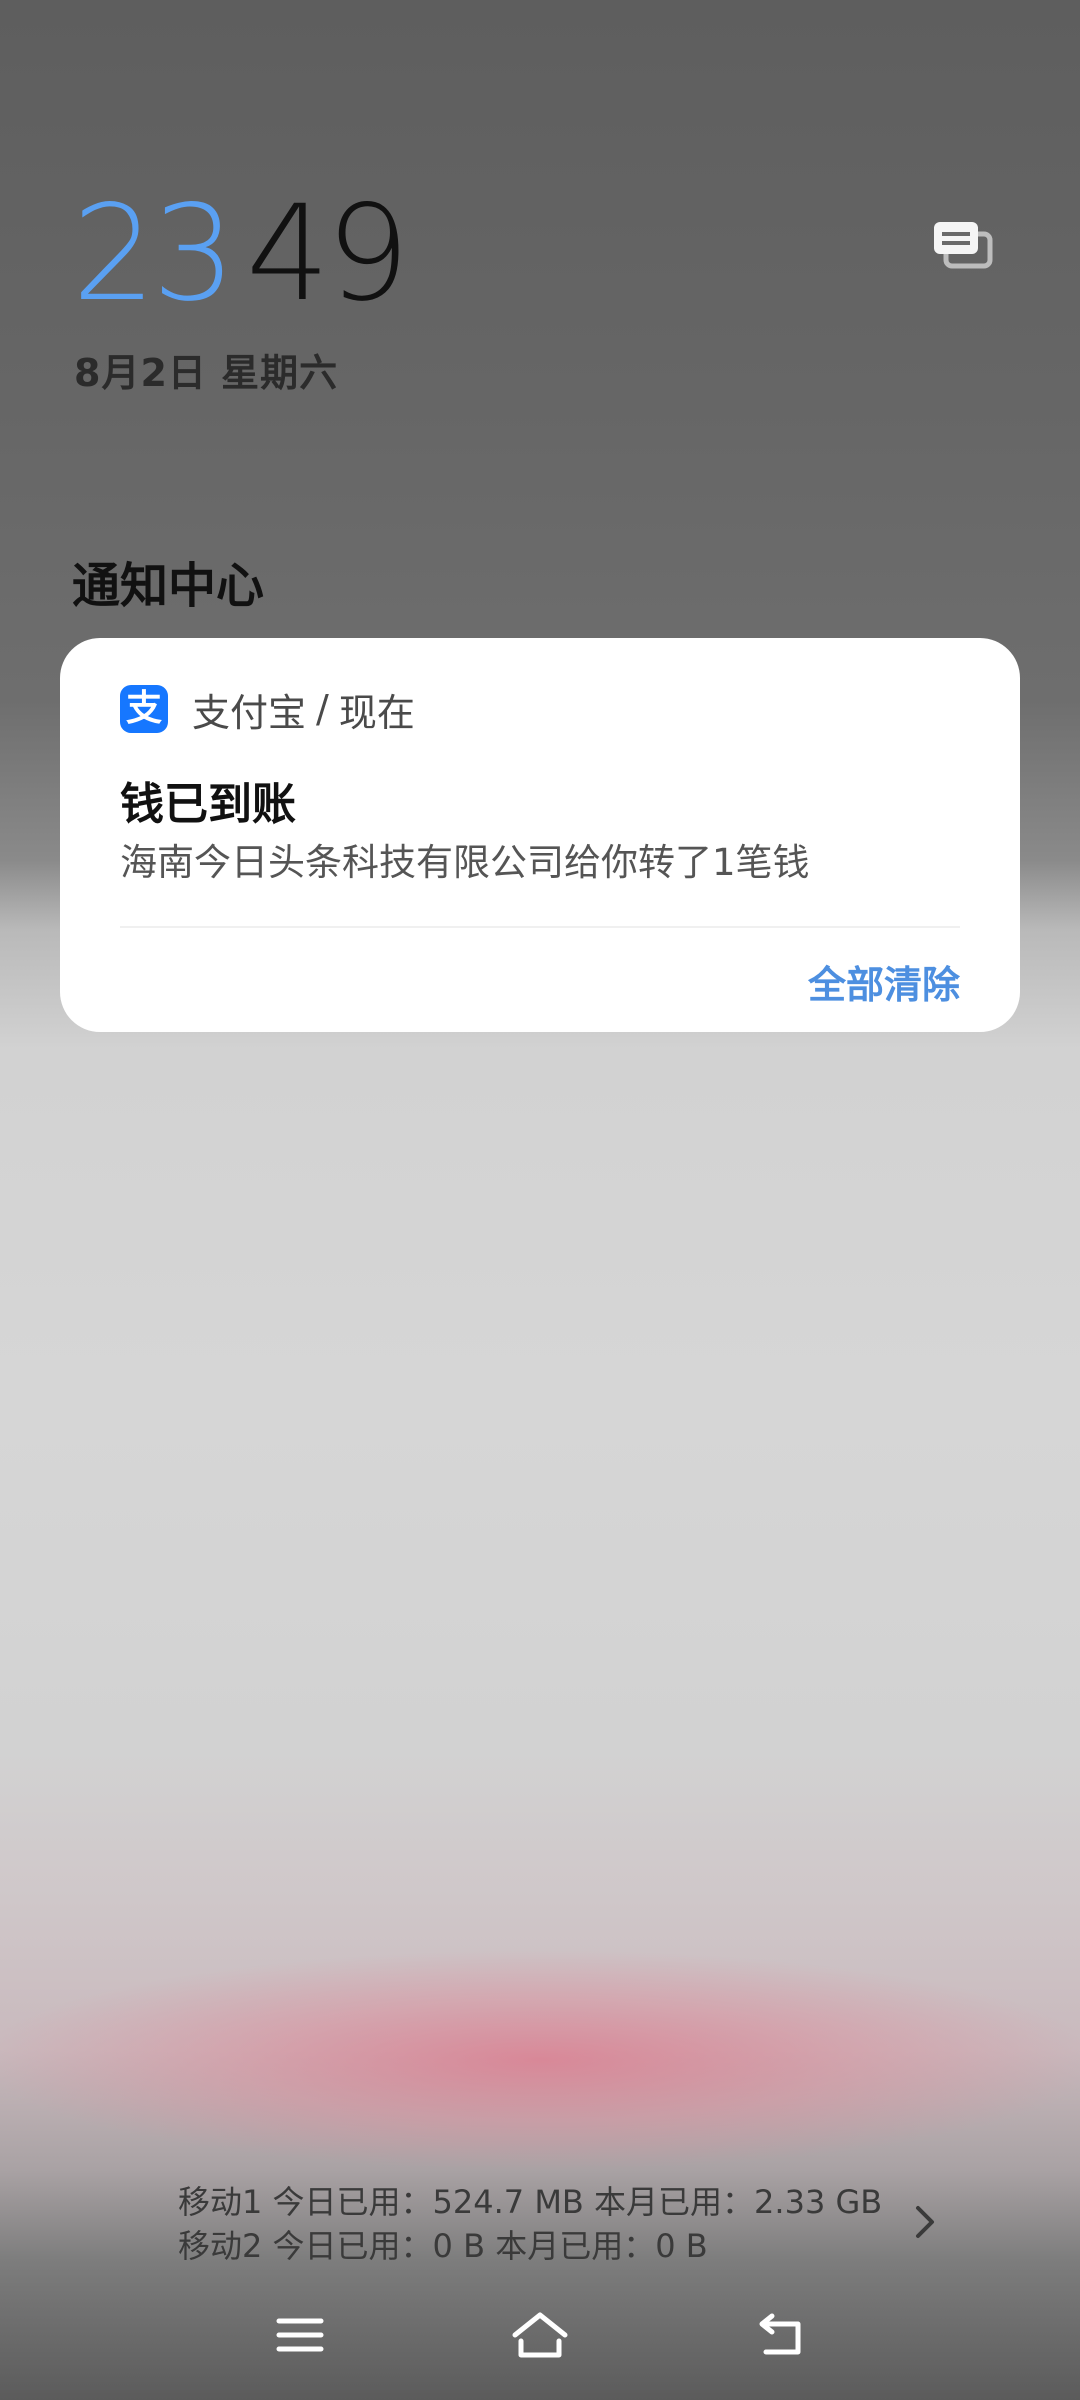 Image resolution: width=1080 pixels, height=2400 pixels. What do you see at coordinates (249, 712) in the screenshot?
I see `notification-app-name: 支付宝` at bounding box center [249, 712].